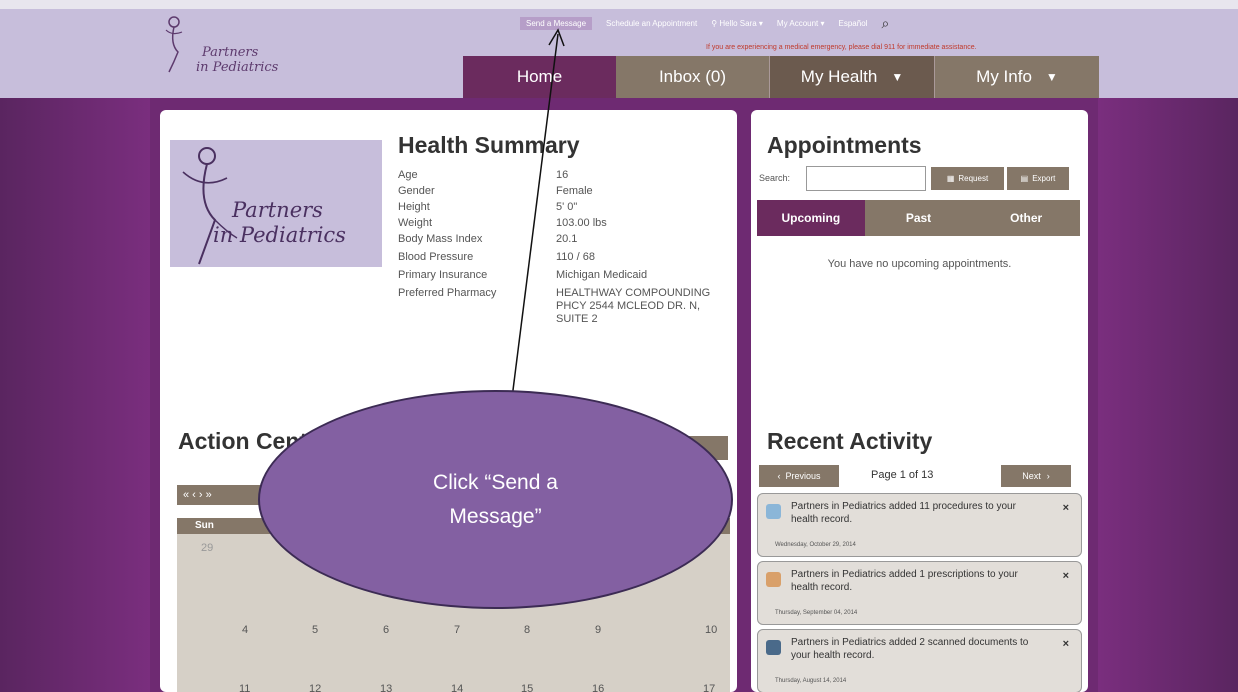 The image size is (1238, 692). What do you see at coordinates (495, 482) in the screenshot?
I see `callout-line-1: Click “Send a` at bounding box center [495, 482].